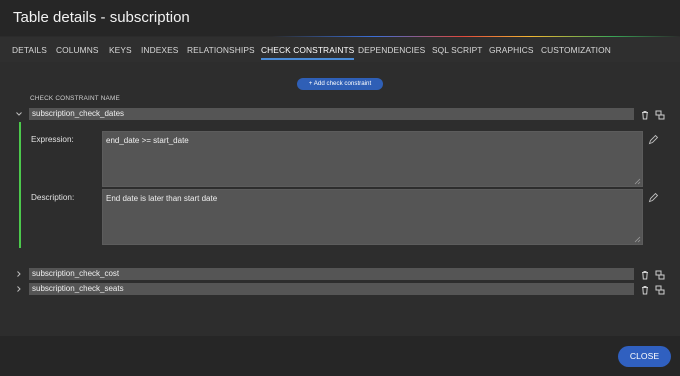 The image size is (680, 376). Describe the element at coordinates (159, 50) in the screenshot. I see `tab-indexes: INDEXES` at that location.